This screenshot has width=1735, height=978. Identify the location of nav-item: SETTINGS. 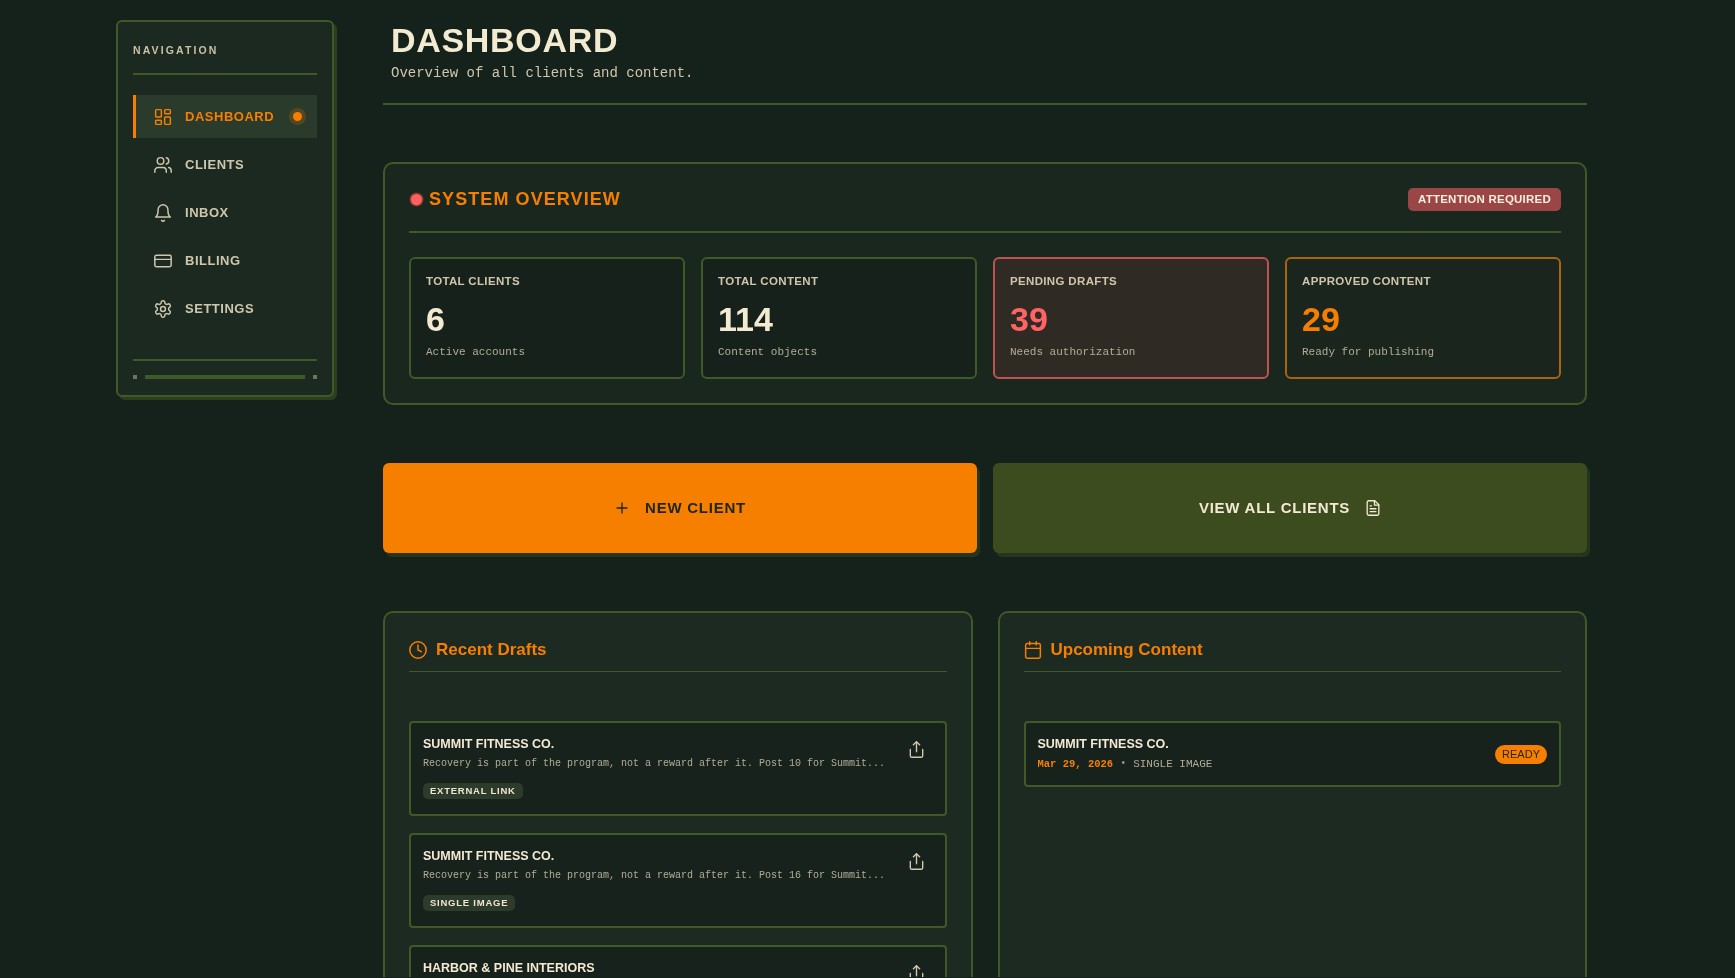
(225, 308).